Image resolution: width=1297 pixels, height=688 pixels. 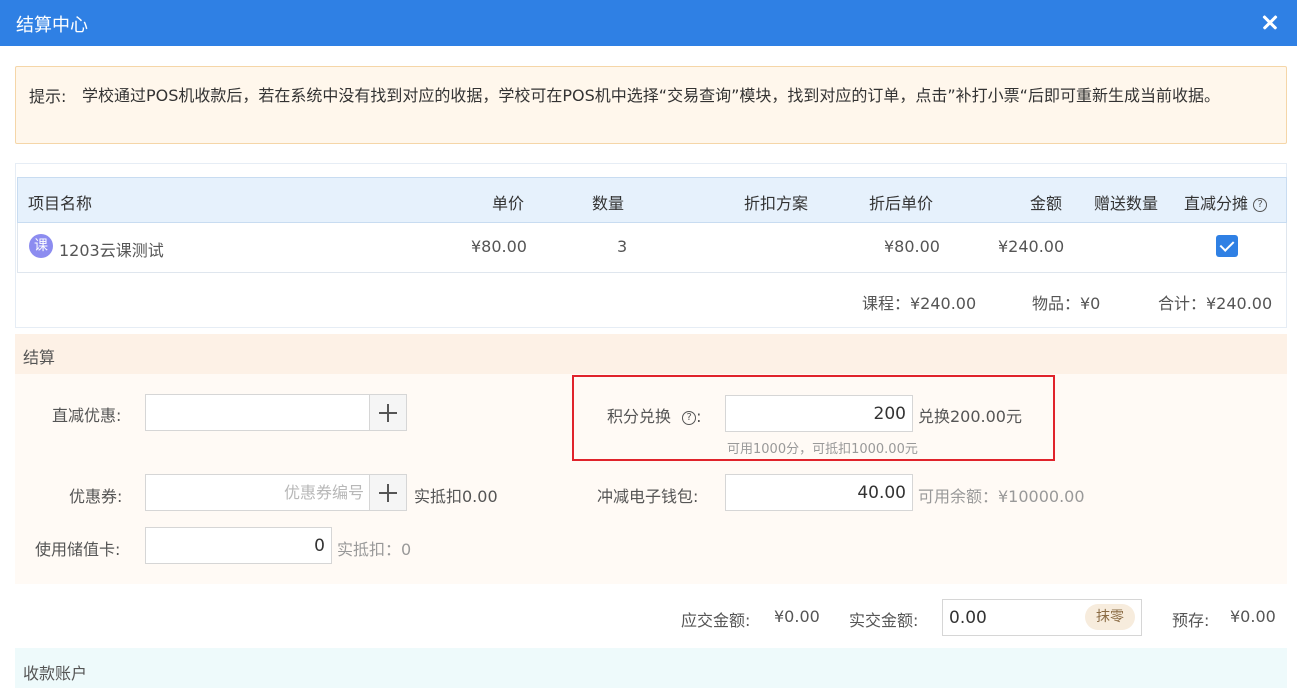 What do you see at coordinates (374, 549) in the screenshot?
I see `stored-card-deduct-text: 实抵扣：0` at bounding box center [374, 549].